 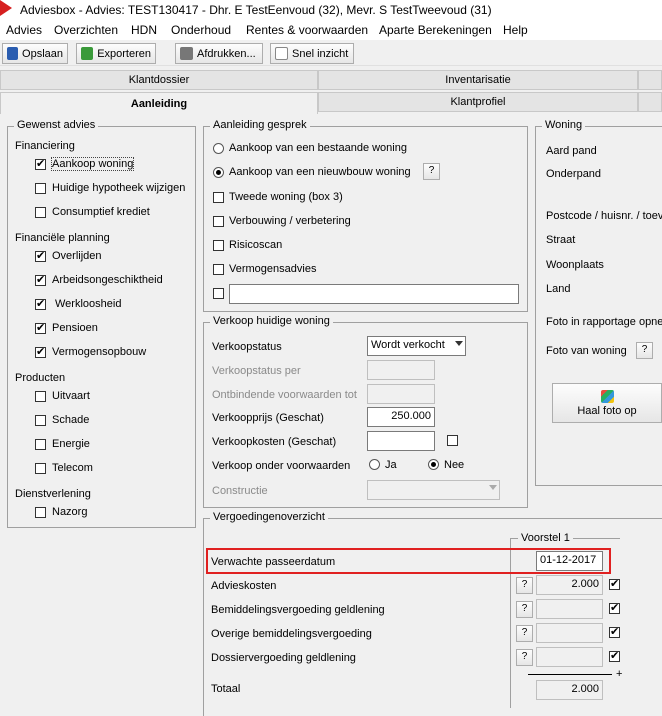 I want to click on label-foto-woning: Foto van woning, so click(x=586, y=351).